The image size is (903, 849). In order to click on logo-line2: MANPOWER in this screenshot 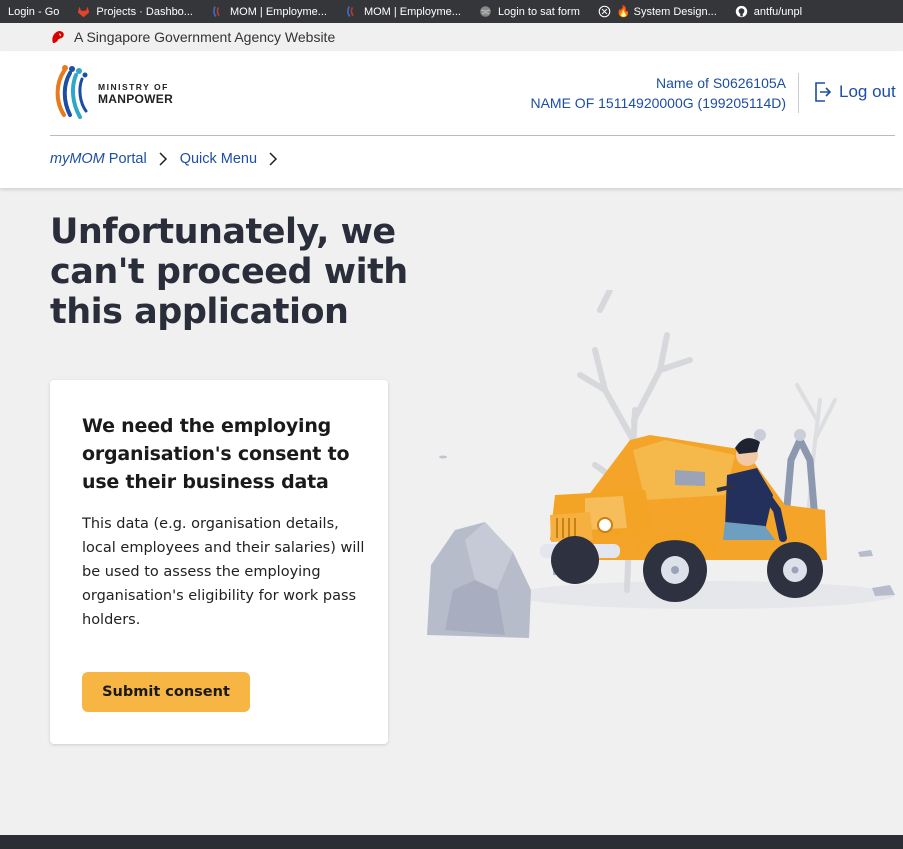, I will do `click(136, 99)`.